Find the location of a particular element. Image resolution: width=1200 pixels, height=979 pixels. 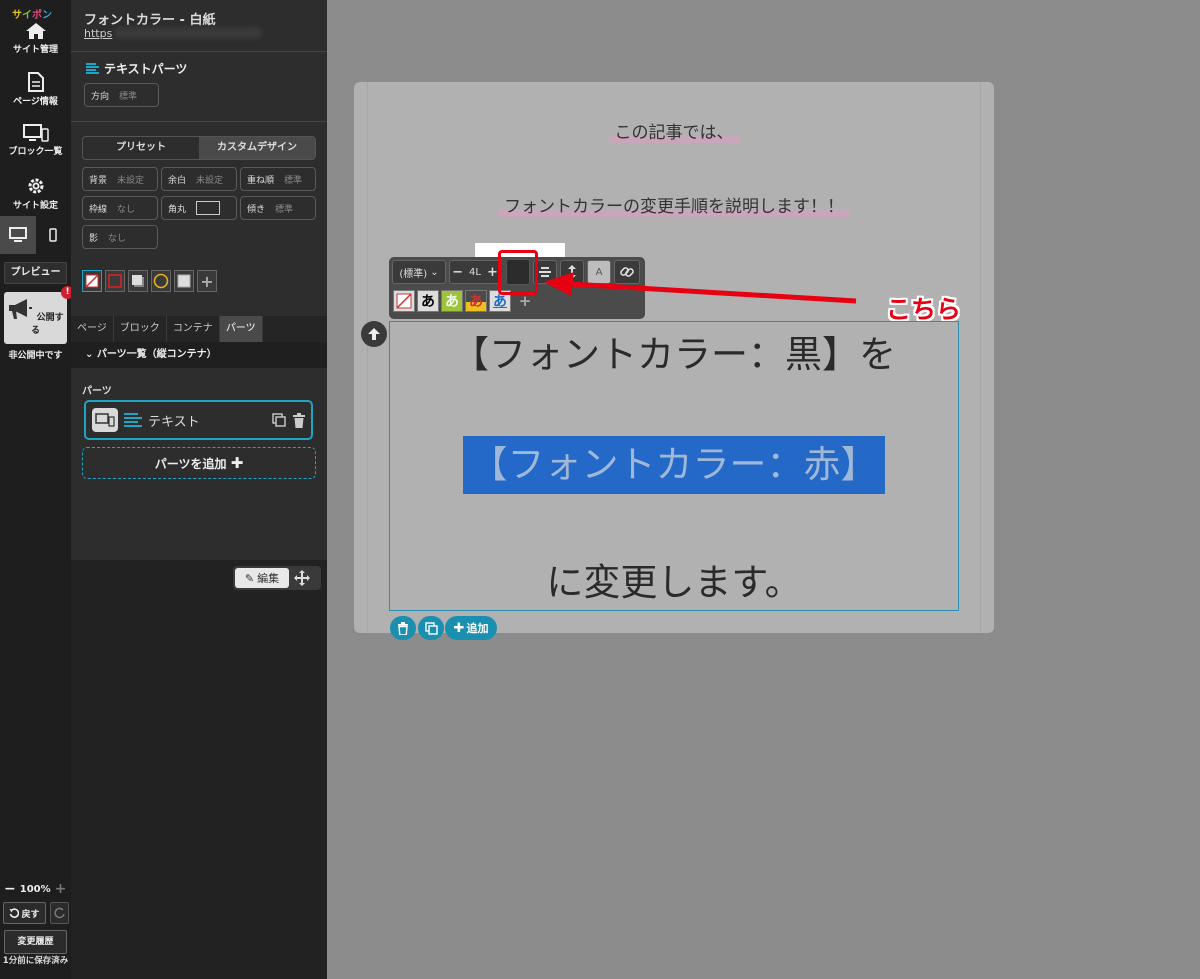

shadow-field: 影なし is located at coordinates (120, 237).